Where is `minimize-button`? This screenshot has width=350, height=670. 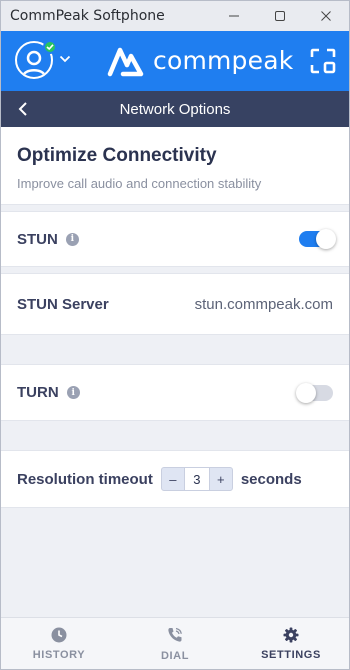 minimize-button is located at coordinates (234, 16).